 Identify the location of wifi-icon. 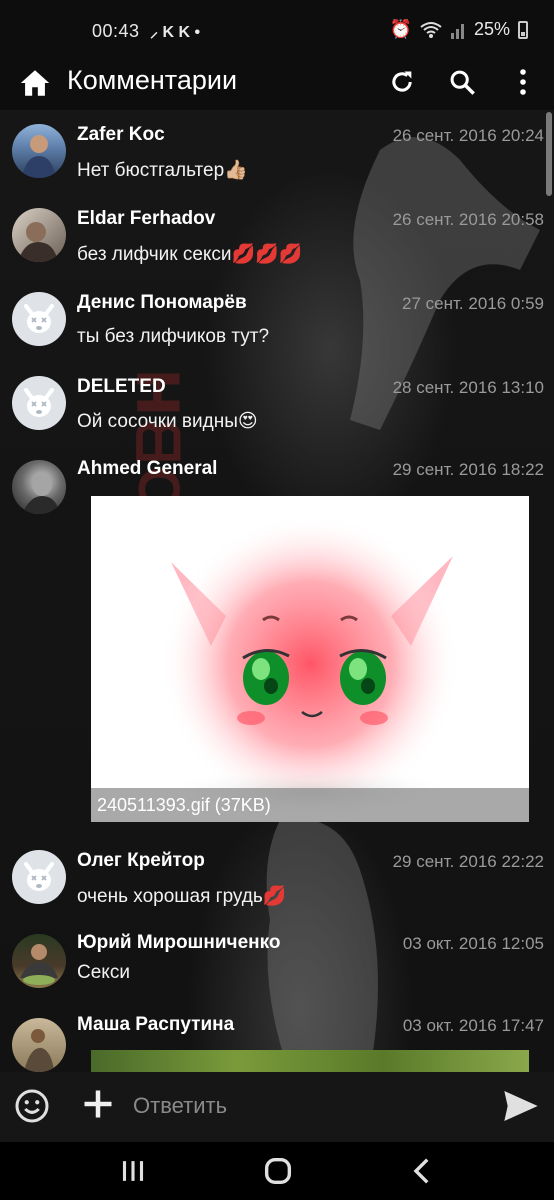
(431, 29).